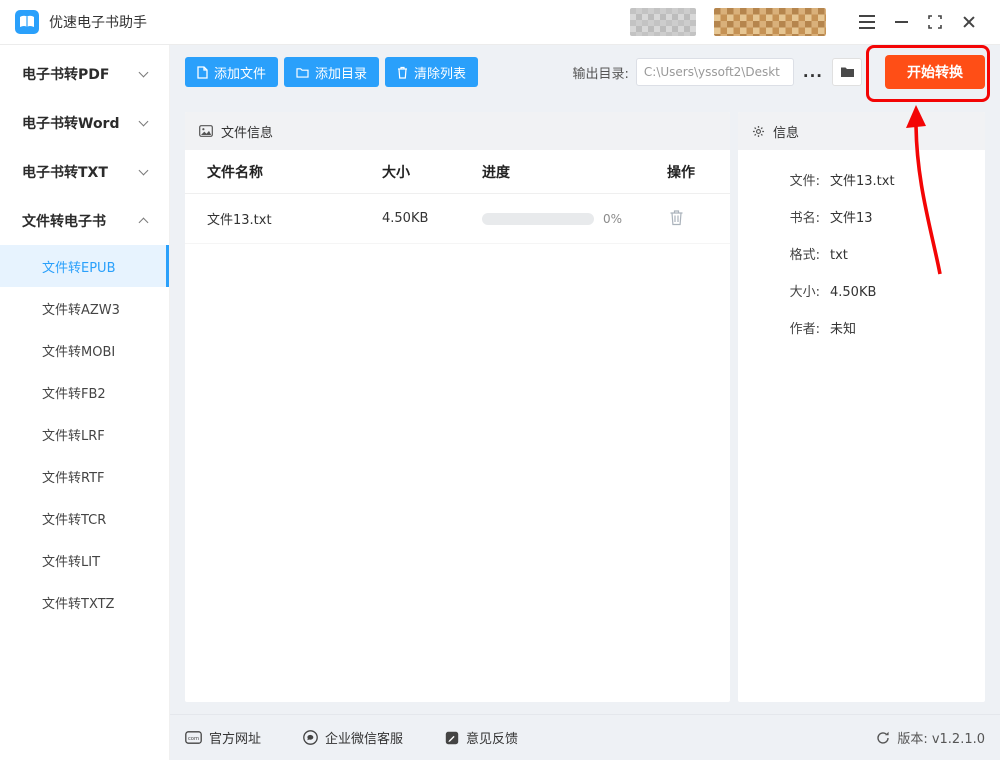 Image resolution: width=1000 pixels, height=760 pixels. Describe the element at coordinates (235, 172) in the screenshot. I see `col-header-filename: 文件名称` at that location.